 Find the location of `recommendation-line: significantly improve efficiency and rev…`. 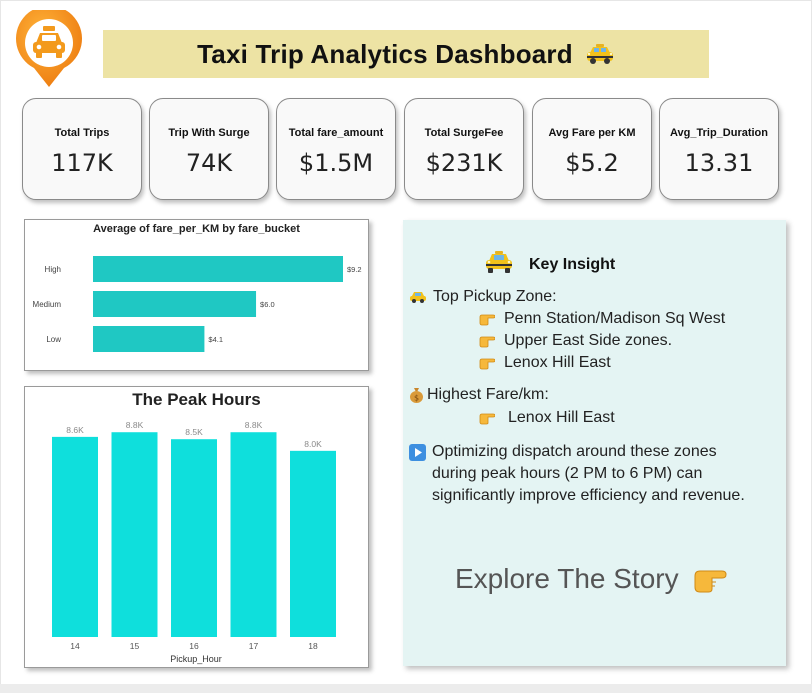

recommendation-line: significantly improve efficiency and rev… is located at coordinates (588, 495).